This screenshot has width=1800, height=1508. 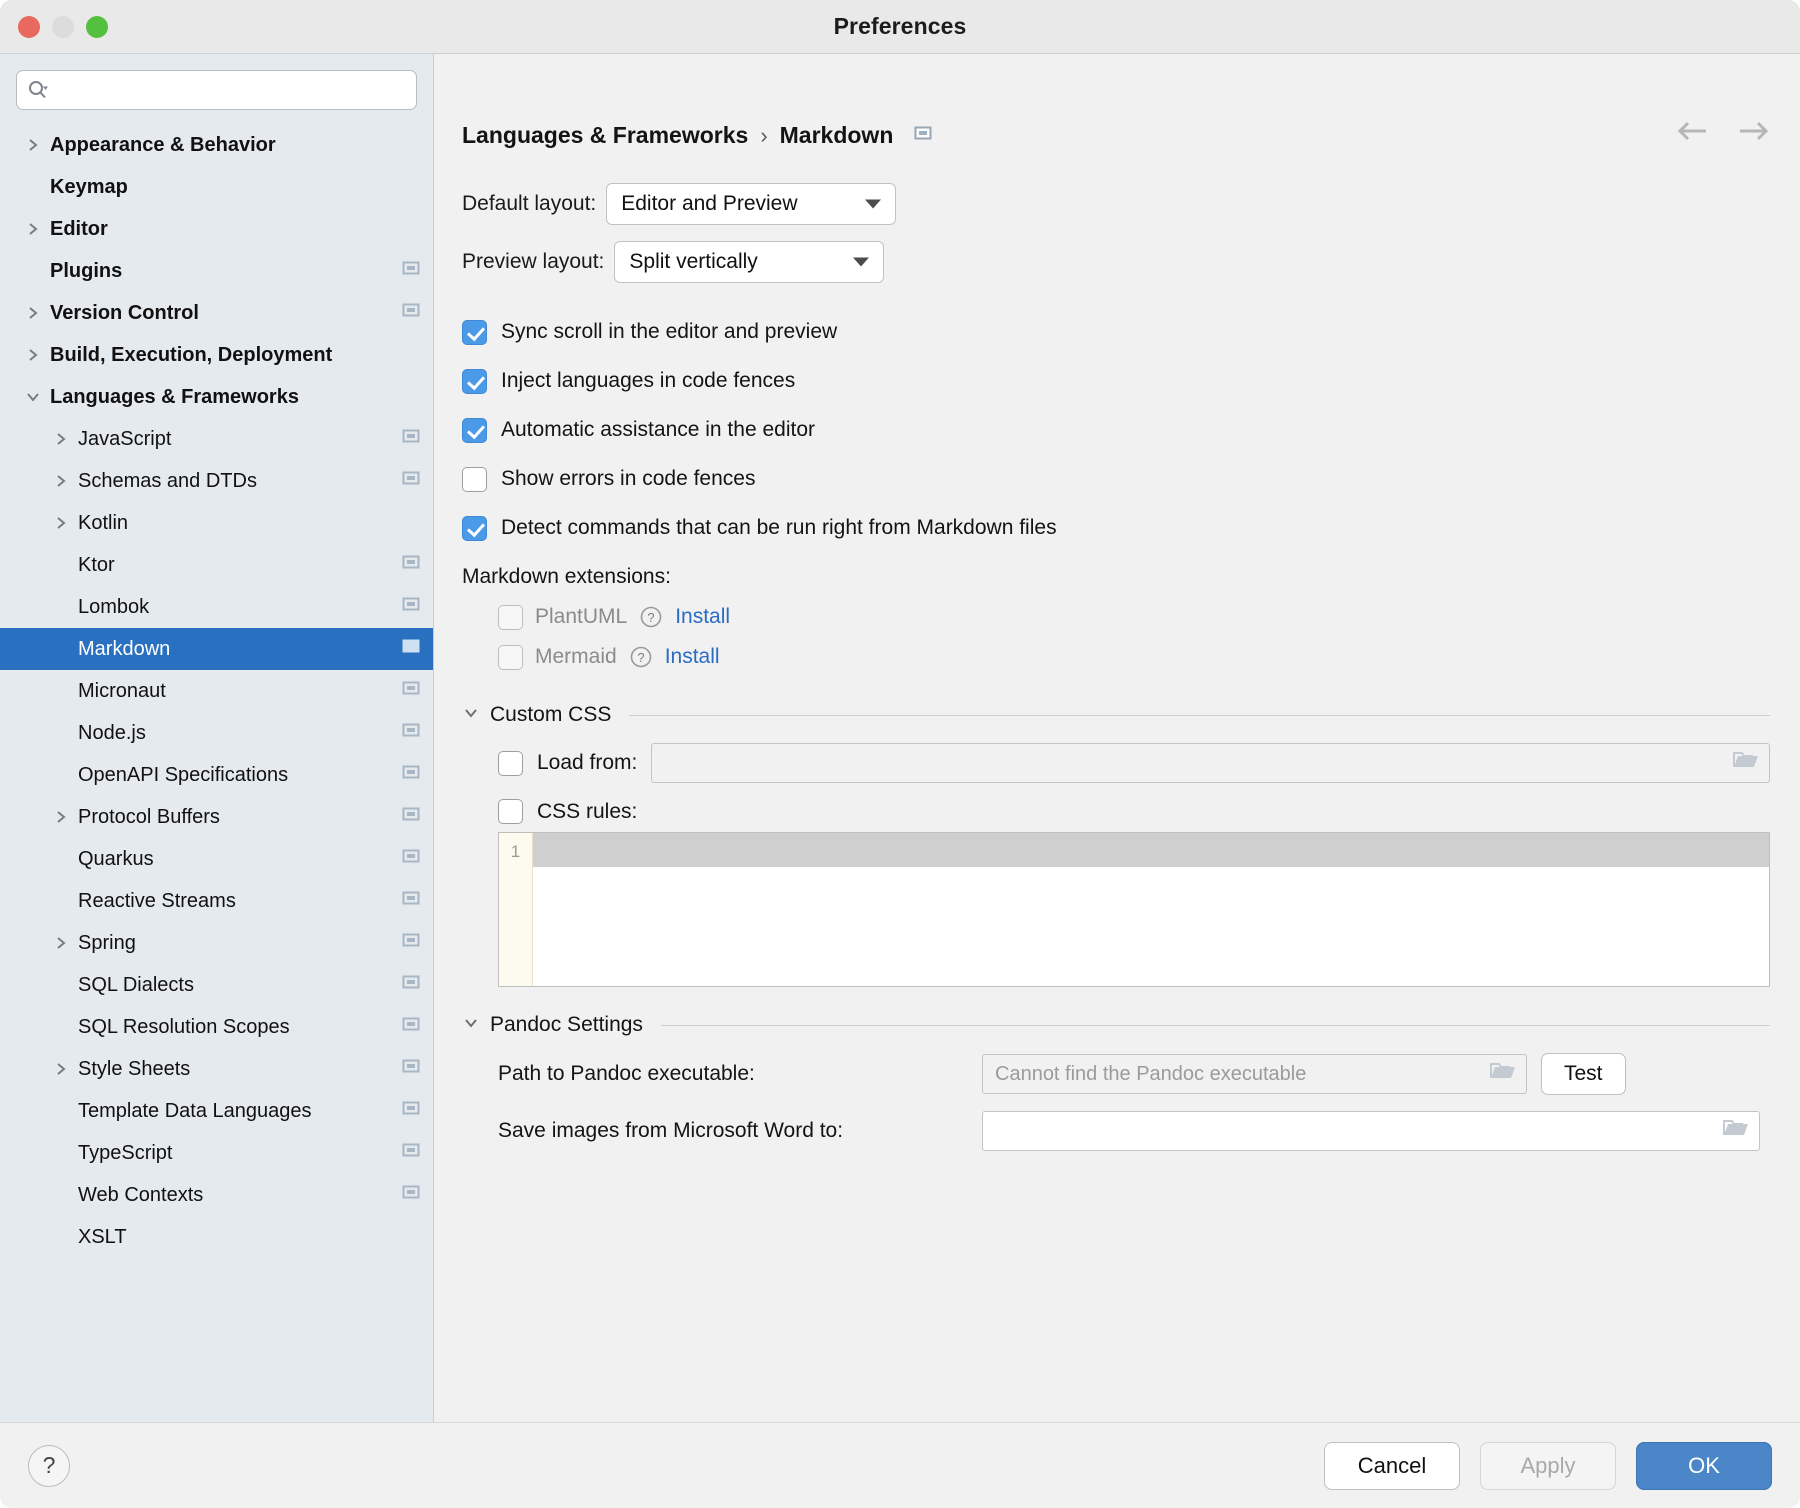 I want to click on pandoc-path-field: Cannot find the Pandoc executable, so click(x=1254, y=1074).